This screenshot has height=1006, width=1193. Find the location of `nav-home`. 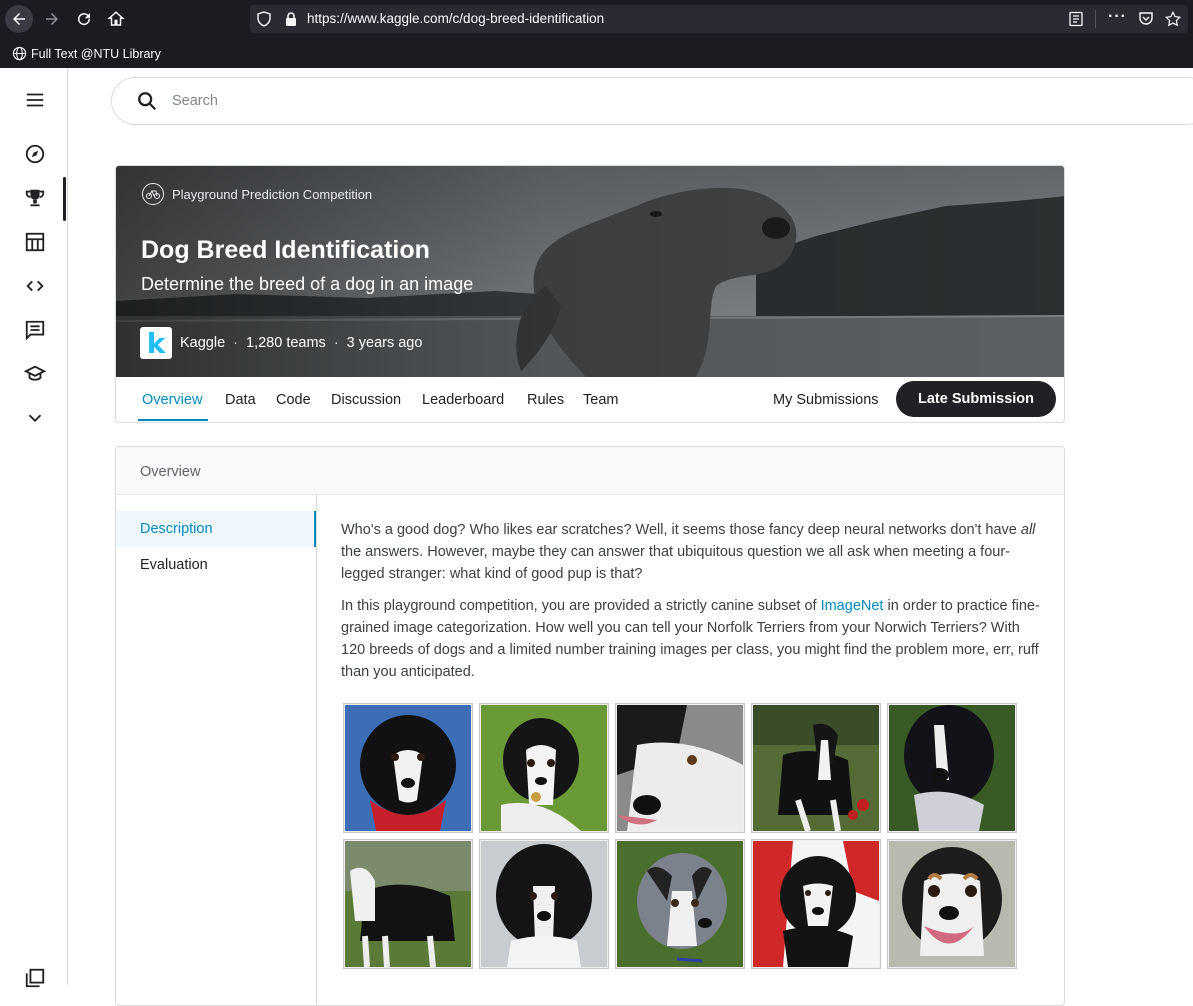

nav-home is located at coordinates (35, 154).